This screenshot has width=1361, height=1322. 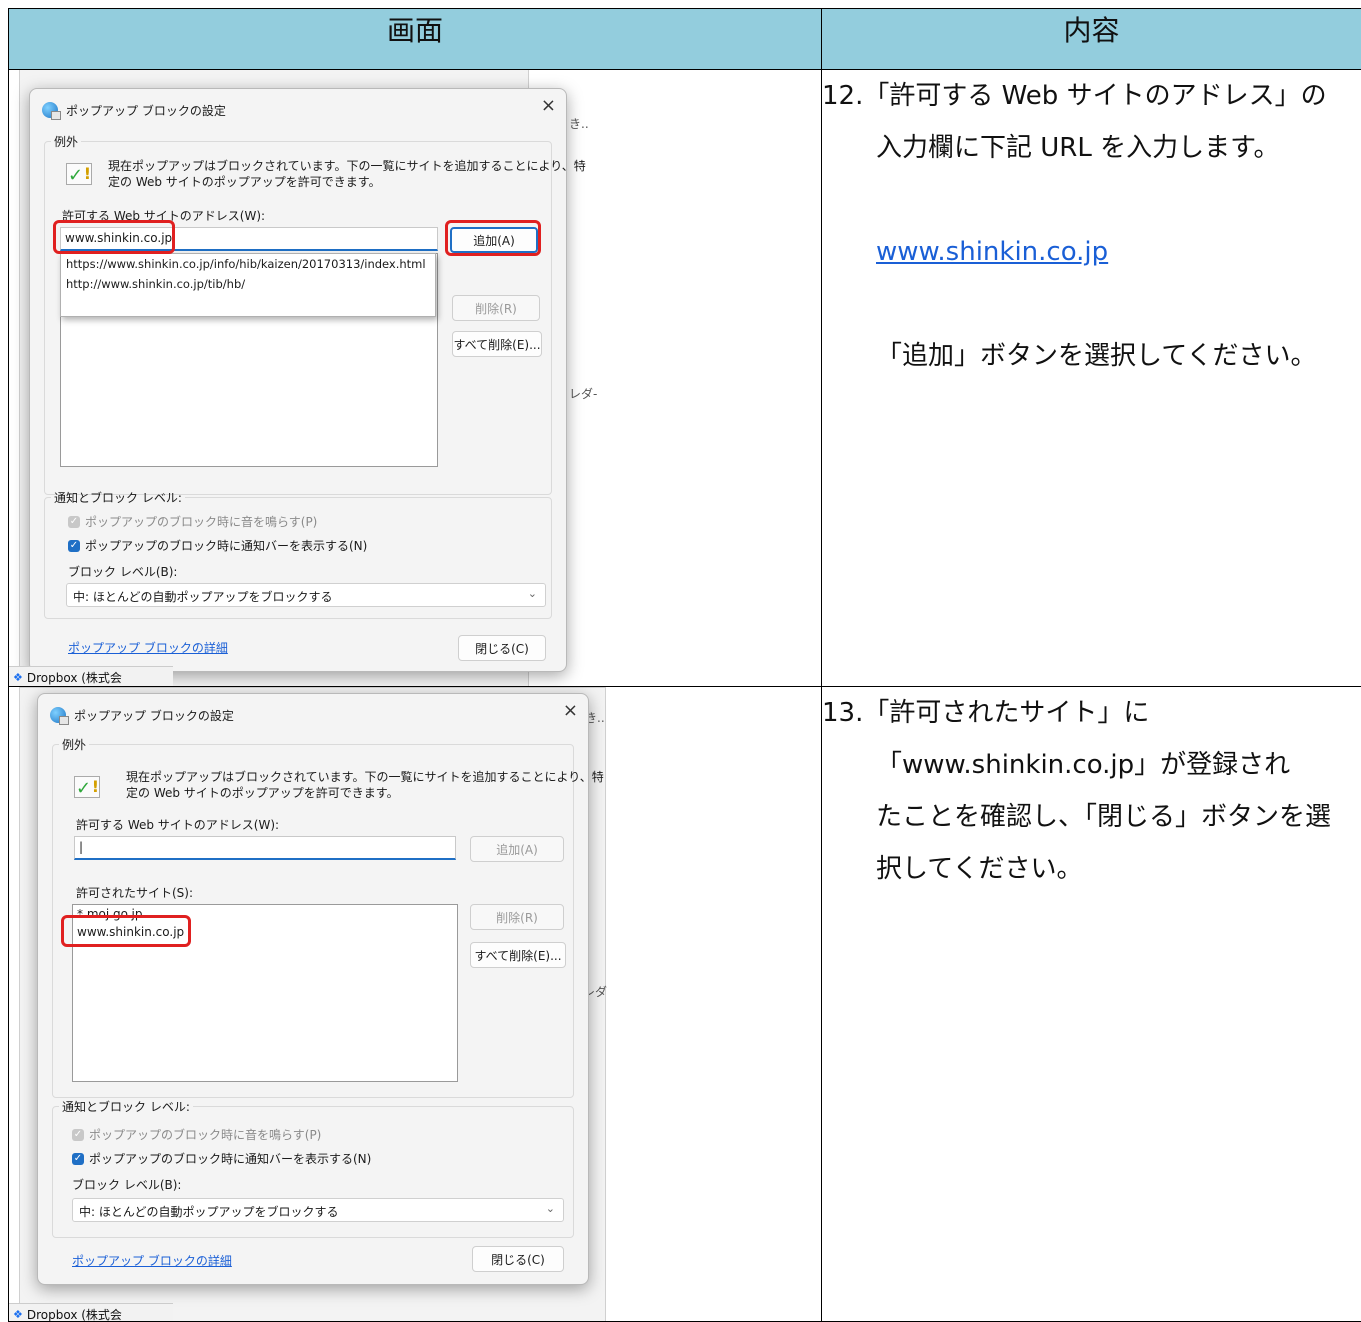 What do you see at coordinates (1091, 713) in the screenshot?
I see `step13-line: 13.「許可されたサイト」に` at bounding box center [1091, 713].